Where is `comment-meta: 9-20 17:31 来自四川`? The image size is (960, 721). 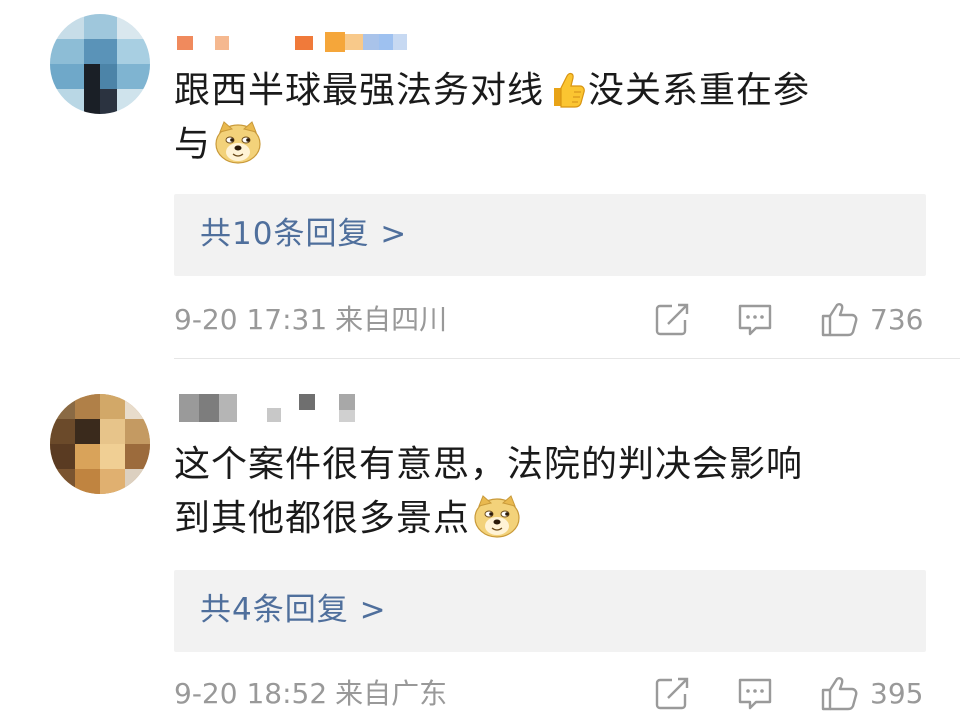
comment-meta: 9-20 17:31 来自四川 is located at coordinates (310, 320).